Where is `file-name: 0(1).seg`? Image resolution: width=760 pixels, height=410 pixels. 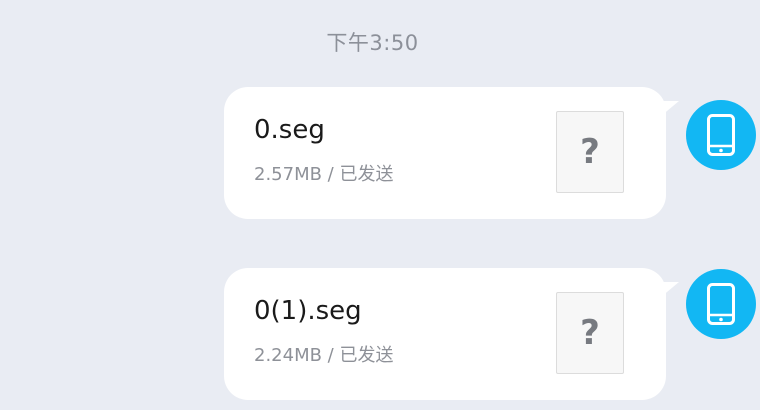
file-name: 0(1).seg is located at coordinates (308, 311).